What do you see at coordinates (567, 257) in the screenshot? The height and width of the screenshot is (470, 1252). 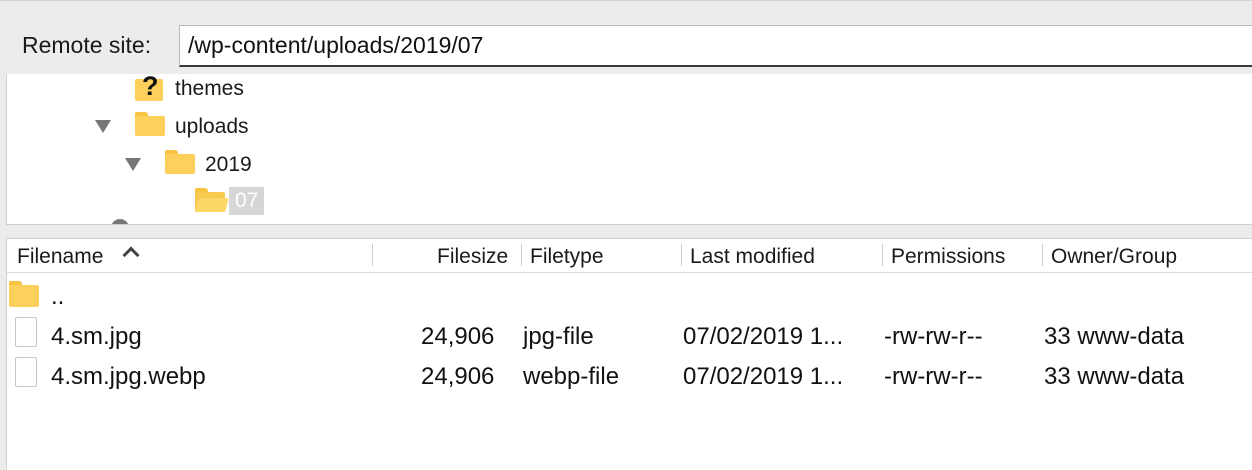 I see `column-header-filetype: Filetype` at bounding box center [567, 257].